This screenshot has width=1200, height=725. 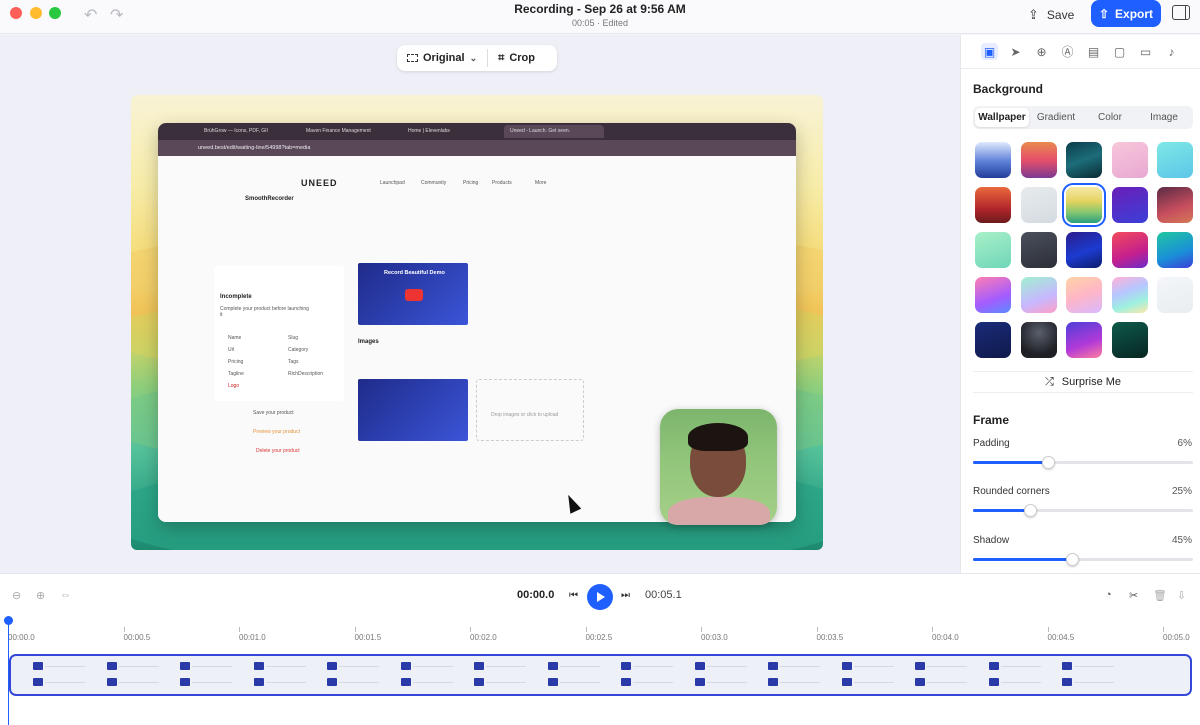 I want to click on close-window-button, so click(x=16, y=13).